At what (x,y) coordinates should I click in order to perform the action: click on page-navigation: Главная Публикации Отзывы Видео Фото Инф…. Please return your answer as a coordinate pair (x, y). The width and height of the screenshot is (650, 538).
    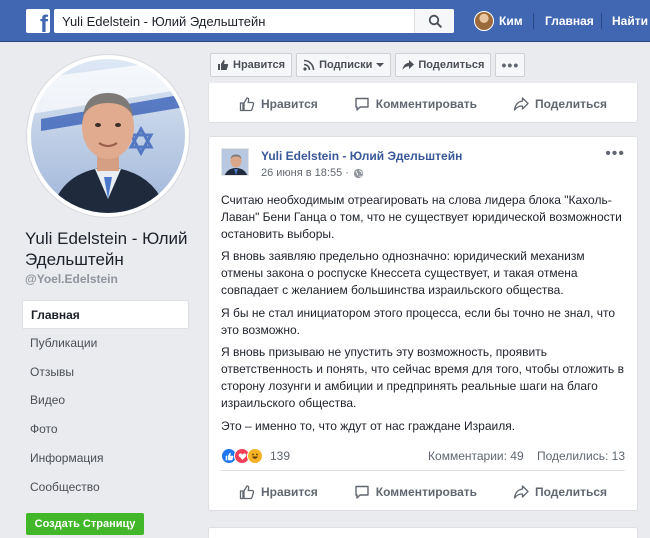
    Looking at the image, I should click on (105, 401).